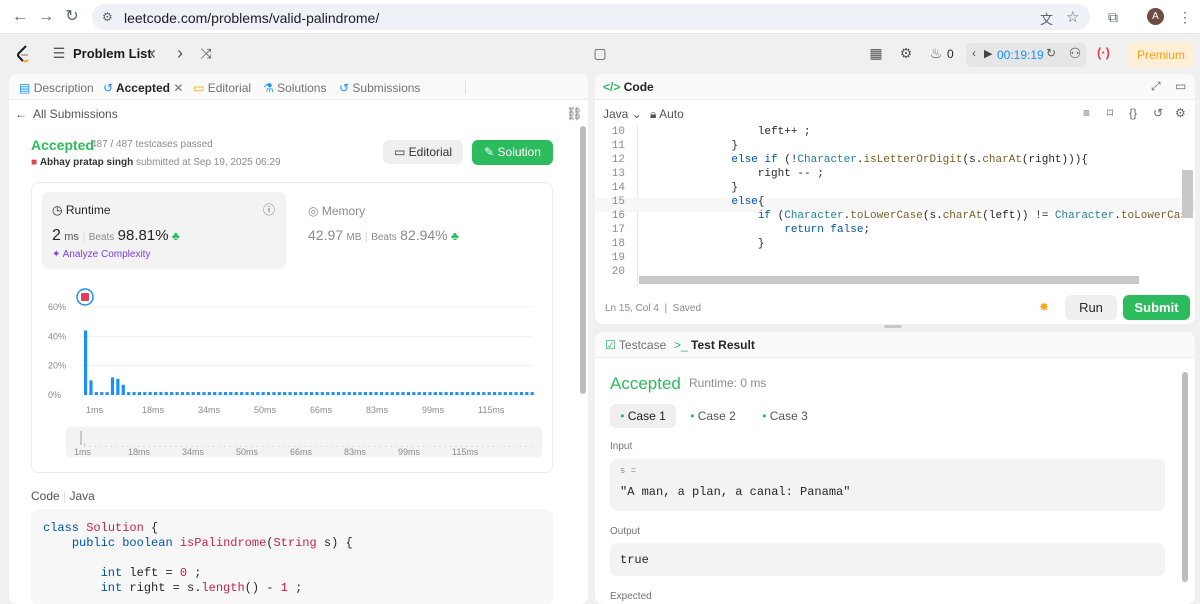 Image resolution: width=1200 pixels, height=604 pixels. What do you see at coordinates (622, 114) in the screenshot?
I see `language-select: Java ⌄` at bounding box center [622, 114].